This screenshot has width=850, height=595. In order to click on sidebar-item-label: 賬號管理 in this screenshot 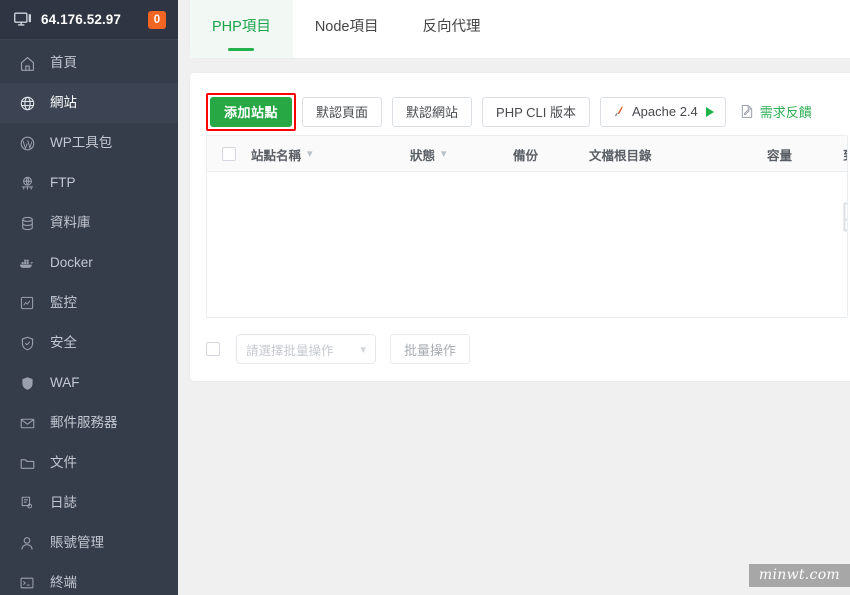, I will do `click(77, 543)`.